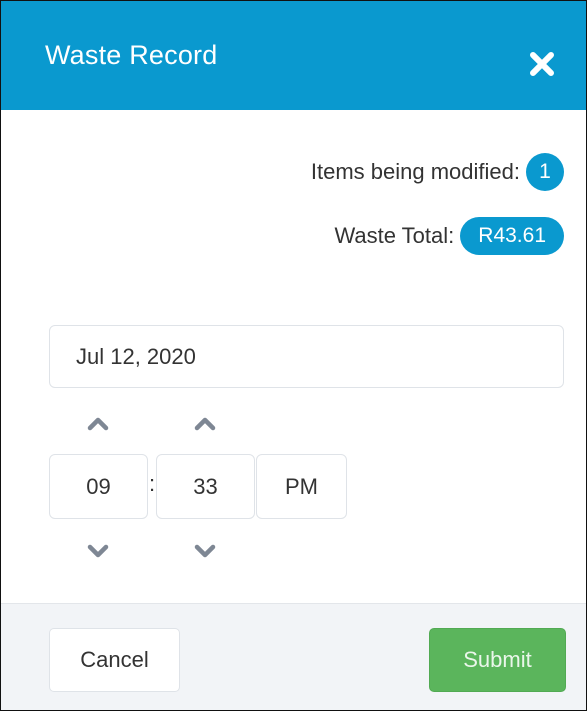 This screenshot has height=711, width=587. I want to click on items-label: Items being modified:, so click(415, 171).